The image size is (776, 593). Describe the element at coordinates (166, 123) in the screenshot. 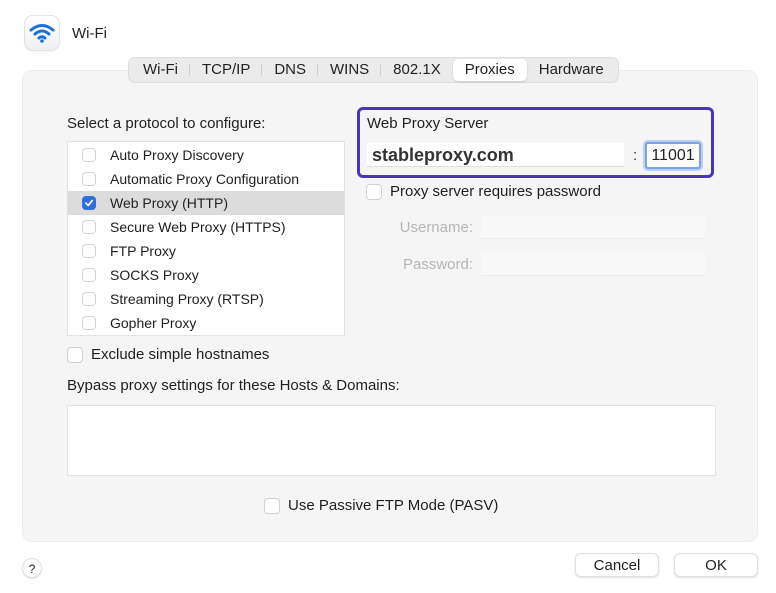

I see `protocol-heading: Select a protocol to configure:` at that location.